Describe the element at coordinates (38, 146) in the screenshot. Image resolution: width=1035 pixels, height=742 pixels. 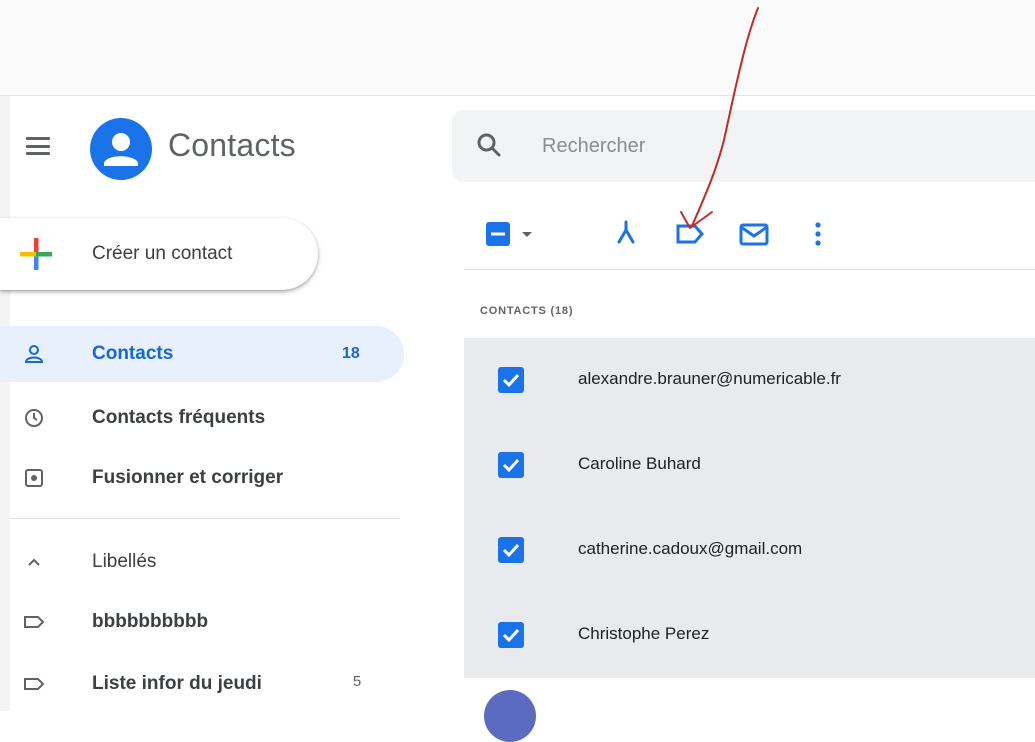
I see `hamburger-menu-icon` at that location.